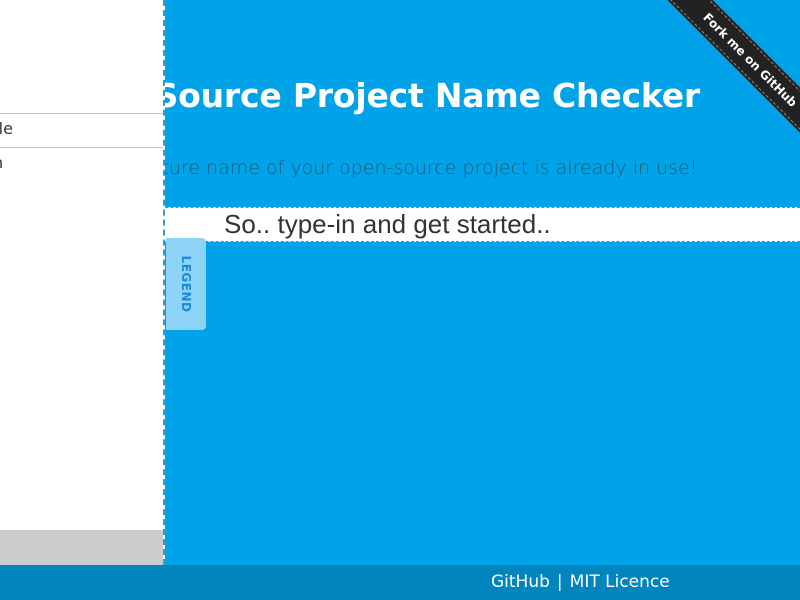 This screenshot has width=800, height=600. What do you see at coordinates (520, 582) in the screenshot?
I see `github-link: GitHub` at bounding box center [520, 582].